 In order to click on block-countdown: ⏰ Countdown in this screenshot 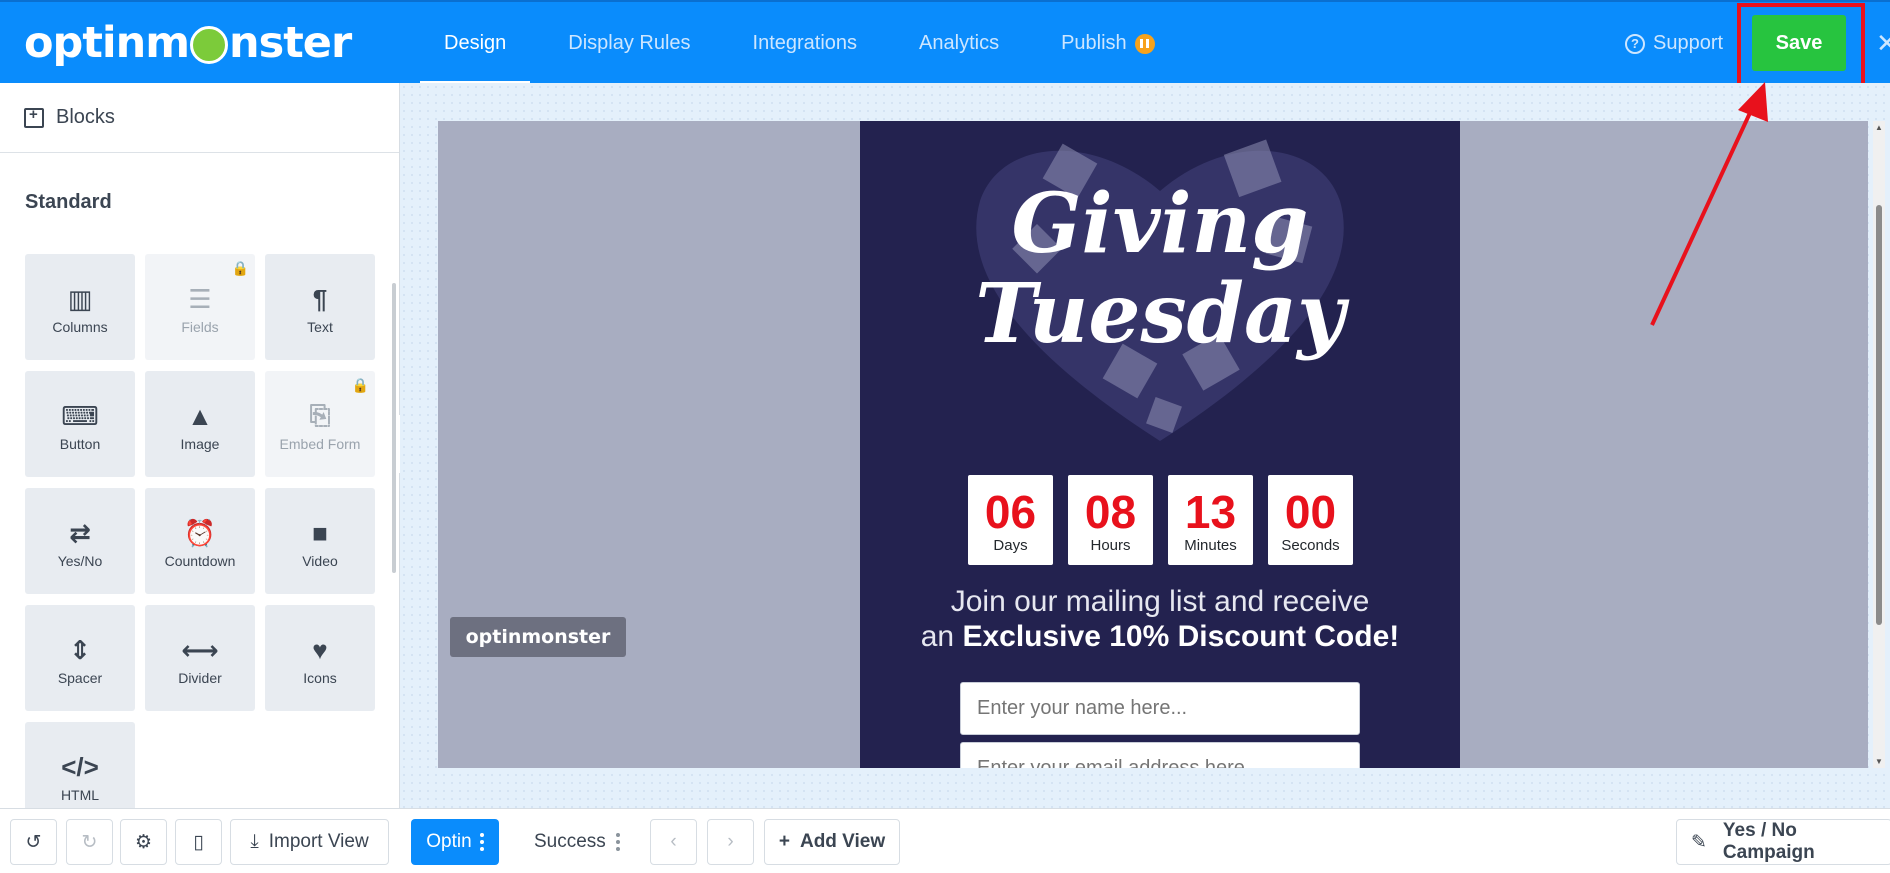, I will do `click(200, 541)`.